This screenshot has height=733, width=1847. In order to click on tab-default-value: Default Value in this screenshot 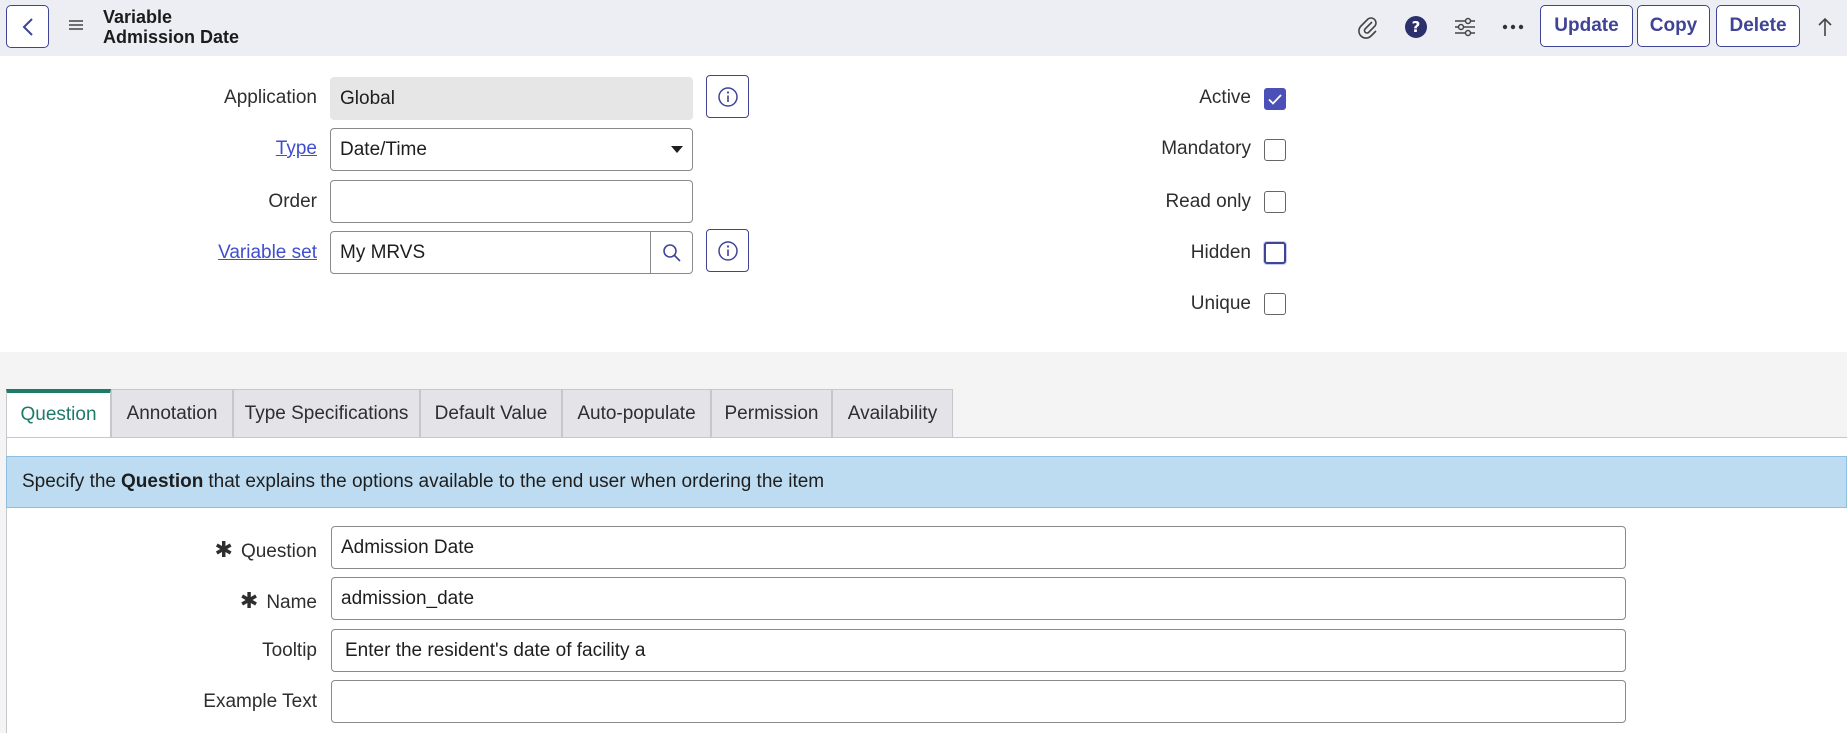, I will do `click(491, 413)`.